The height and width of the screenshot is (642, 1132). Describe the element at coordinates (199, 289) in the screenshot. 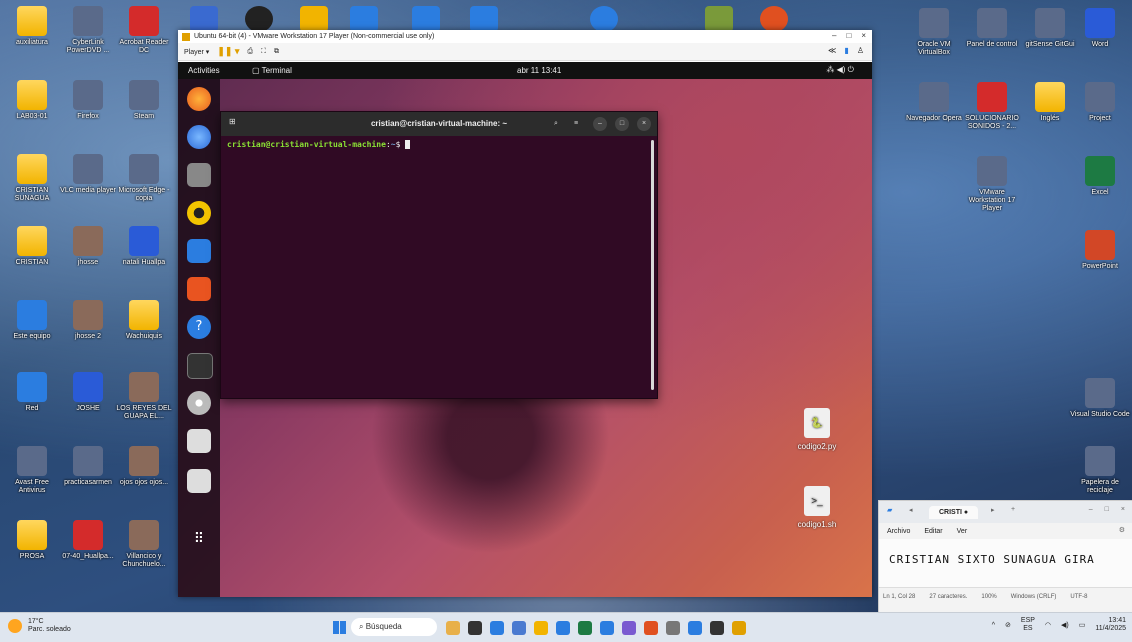

I see `software-center-icon` at that location.